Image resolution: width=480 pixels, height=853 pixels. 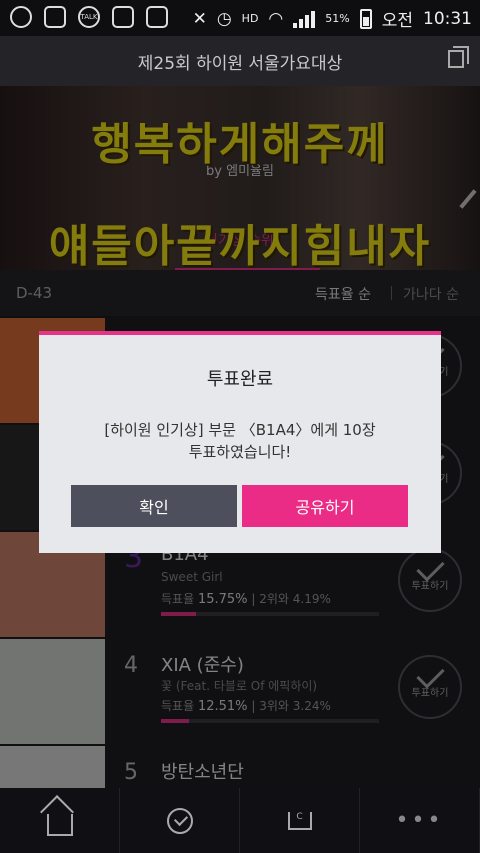 What do you see at coordinates (154, 506) in the screenshot?
I see `confirm-button: 확인` at bounding box center [154, 506].